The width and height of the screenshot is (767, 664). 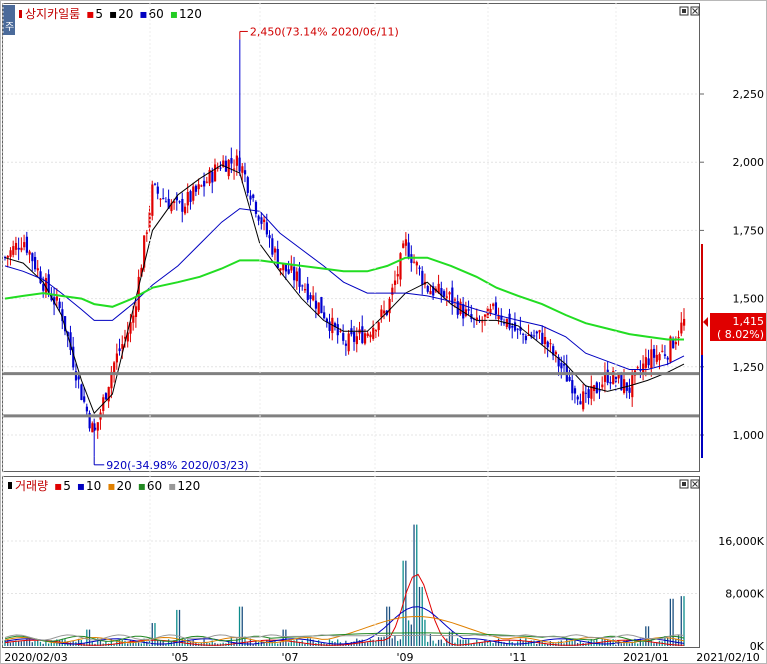 I want to click on minimize-icon-inner, so click(x=684, y=484).